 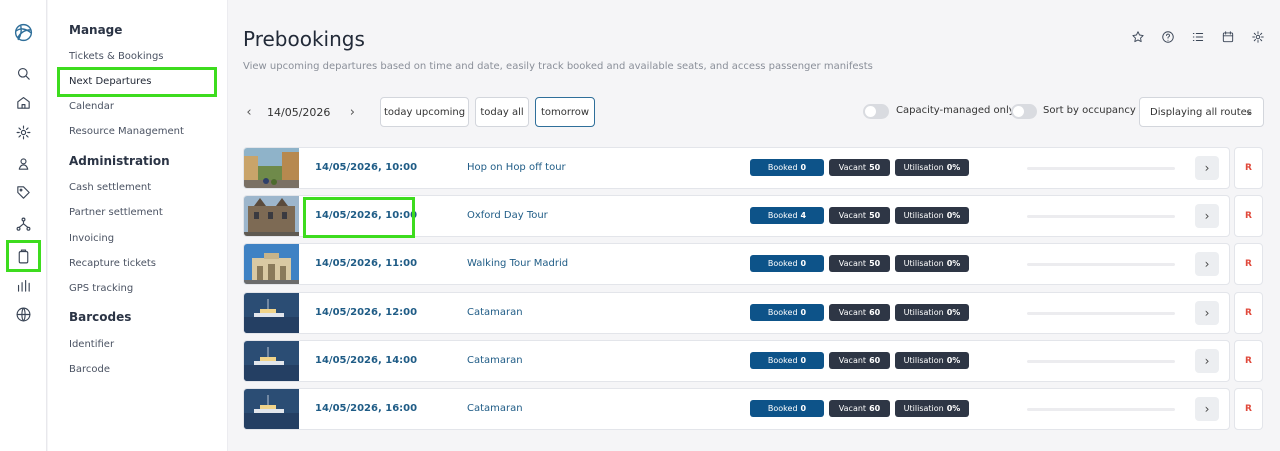 What do you see at coordinates (304, 39) in the screenshot?
I see `page-title: Prebookings` at bounding box center [304, 39].